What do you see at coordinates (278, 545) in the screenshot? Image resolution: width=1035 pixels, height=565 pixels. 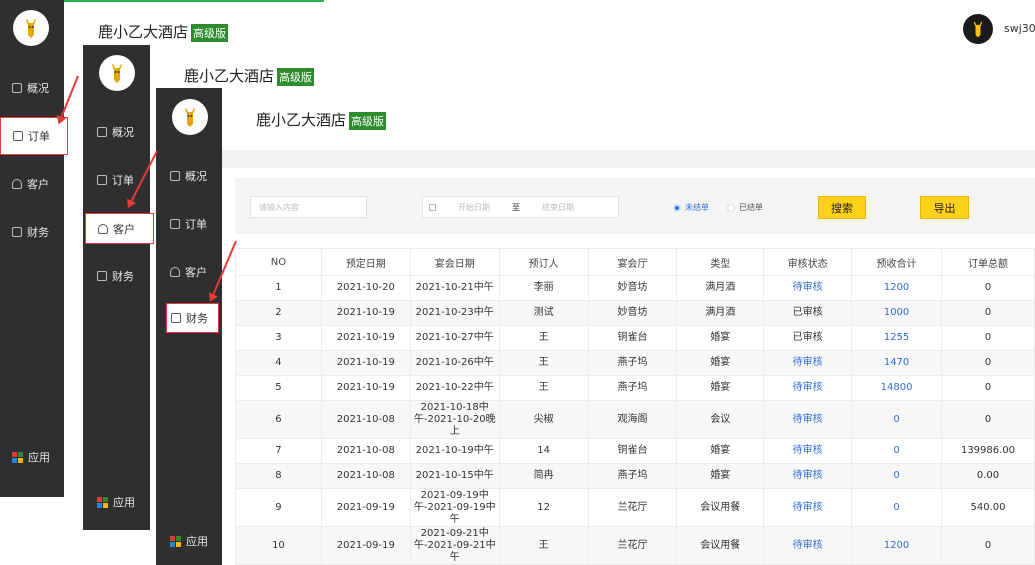 I see `cell-no: 10` at bounding box center [278, 545].